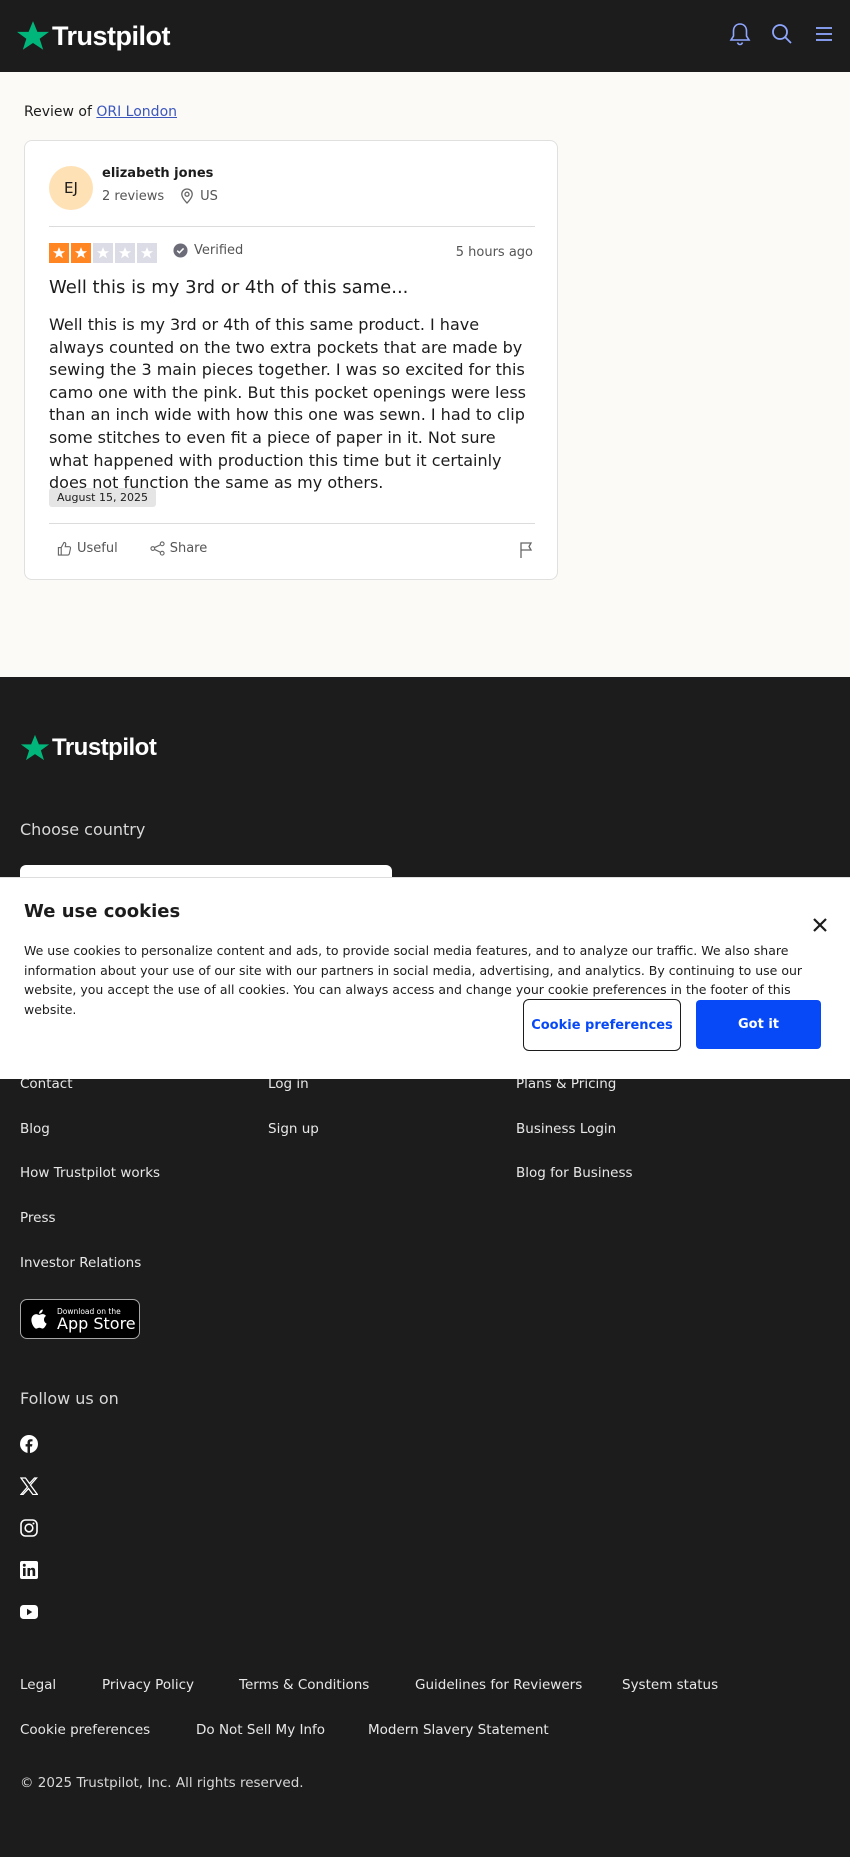 Image resolution: width=850 pixels, height=1857 pixels. Describe the element at coordinates (102, 911) in the screenshot. I see `cookie-title: We use cookies` at that location.